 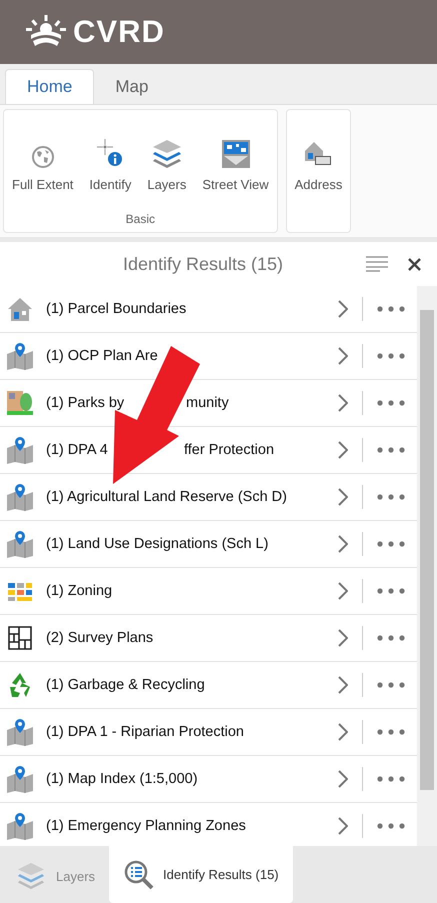 I want to click on street-view-icon, so click(x=235, y=154).